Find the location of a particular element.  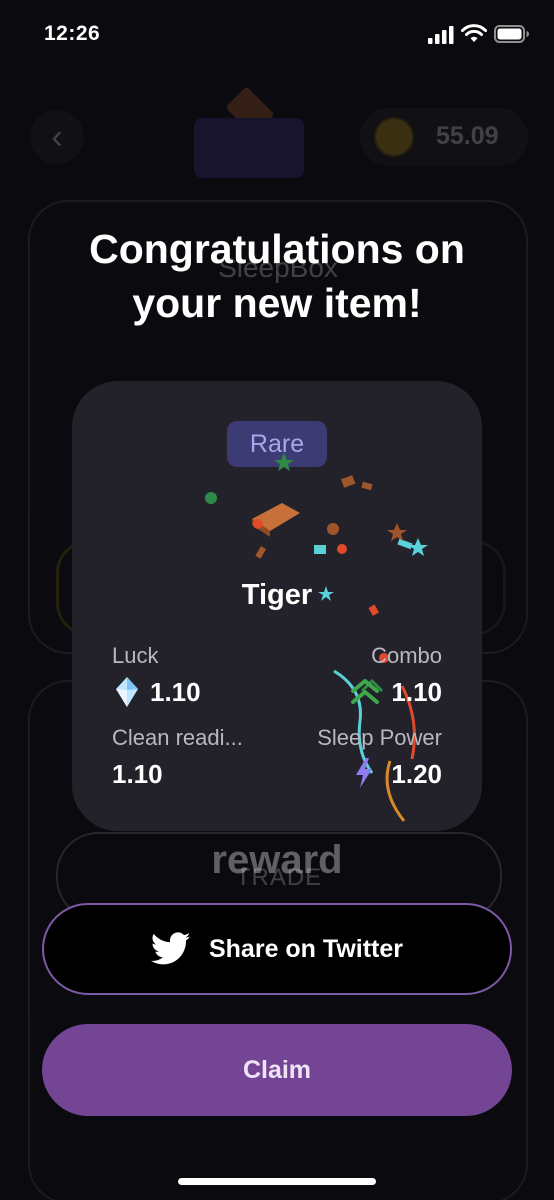

item-name: Tiger is located at coordinates (277, 595).